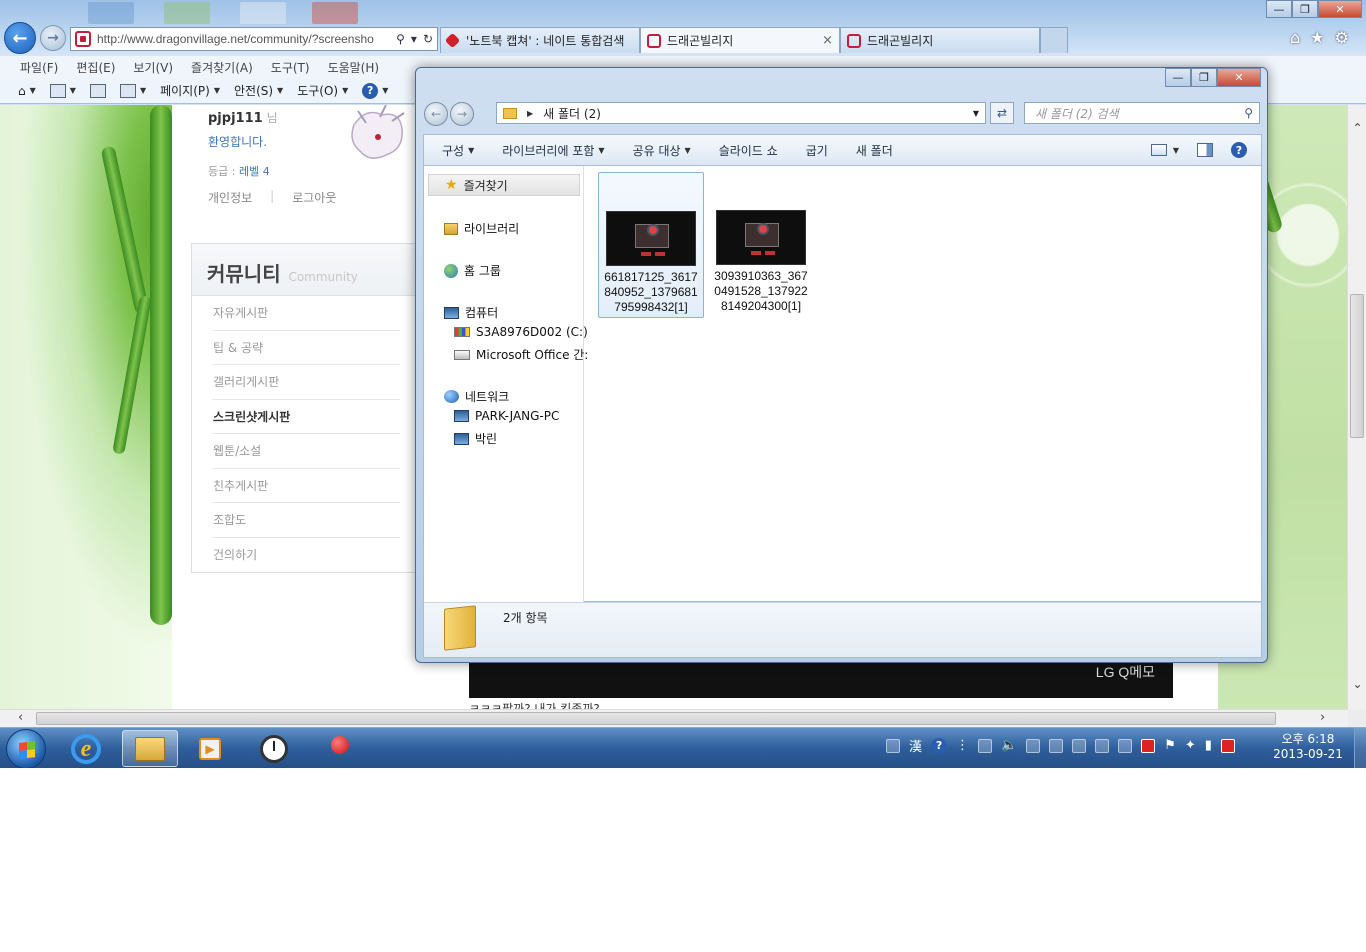 The image size is (1366, 952). I want to click on taskbar-clock-app, so click(274, 748).